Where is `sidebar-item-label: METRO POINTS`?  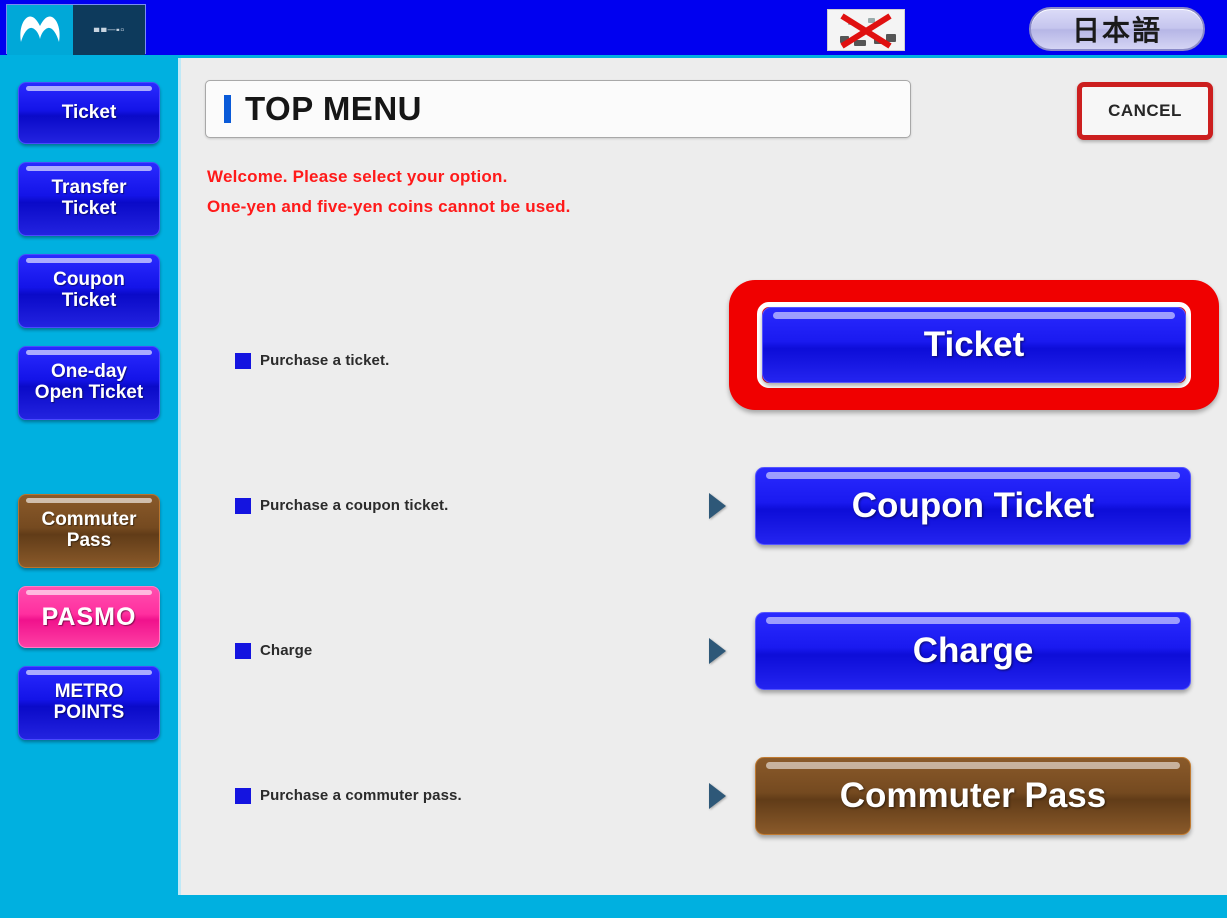 sidebar-item-label: METRO POINTS is located at coordinates (89, 702).